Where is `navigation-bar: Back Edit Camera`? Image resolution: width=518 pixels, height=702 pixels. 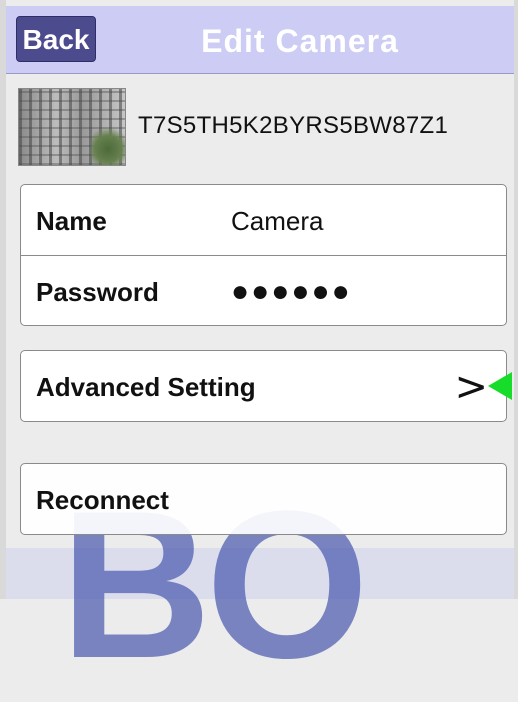
navigation-bar: Back Edit Camera is located at coordinates (260, 40).